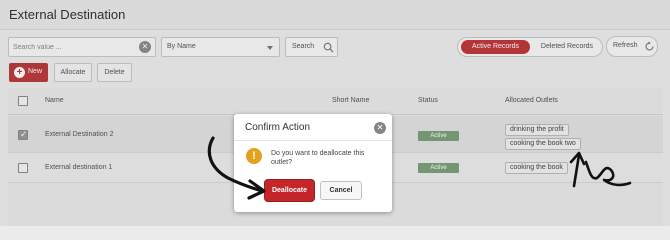  What do you see at coordinates (254, 156) in the screenshot?
I see `warning-icon: !` at bounding box center [254, 156].